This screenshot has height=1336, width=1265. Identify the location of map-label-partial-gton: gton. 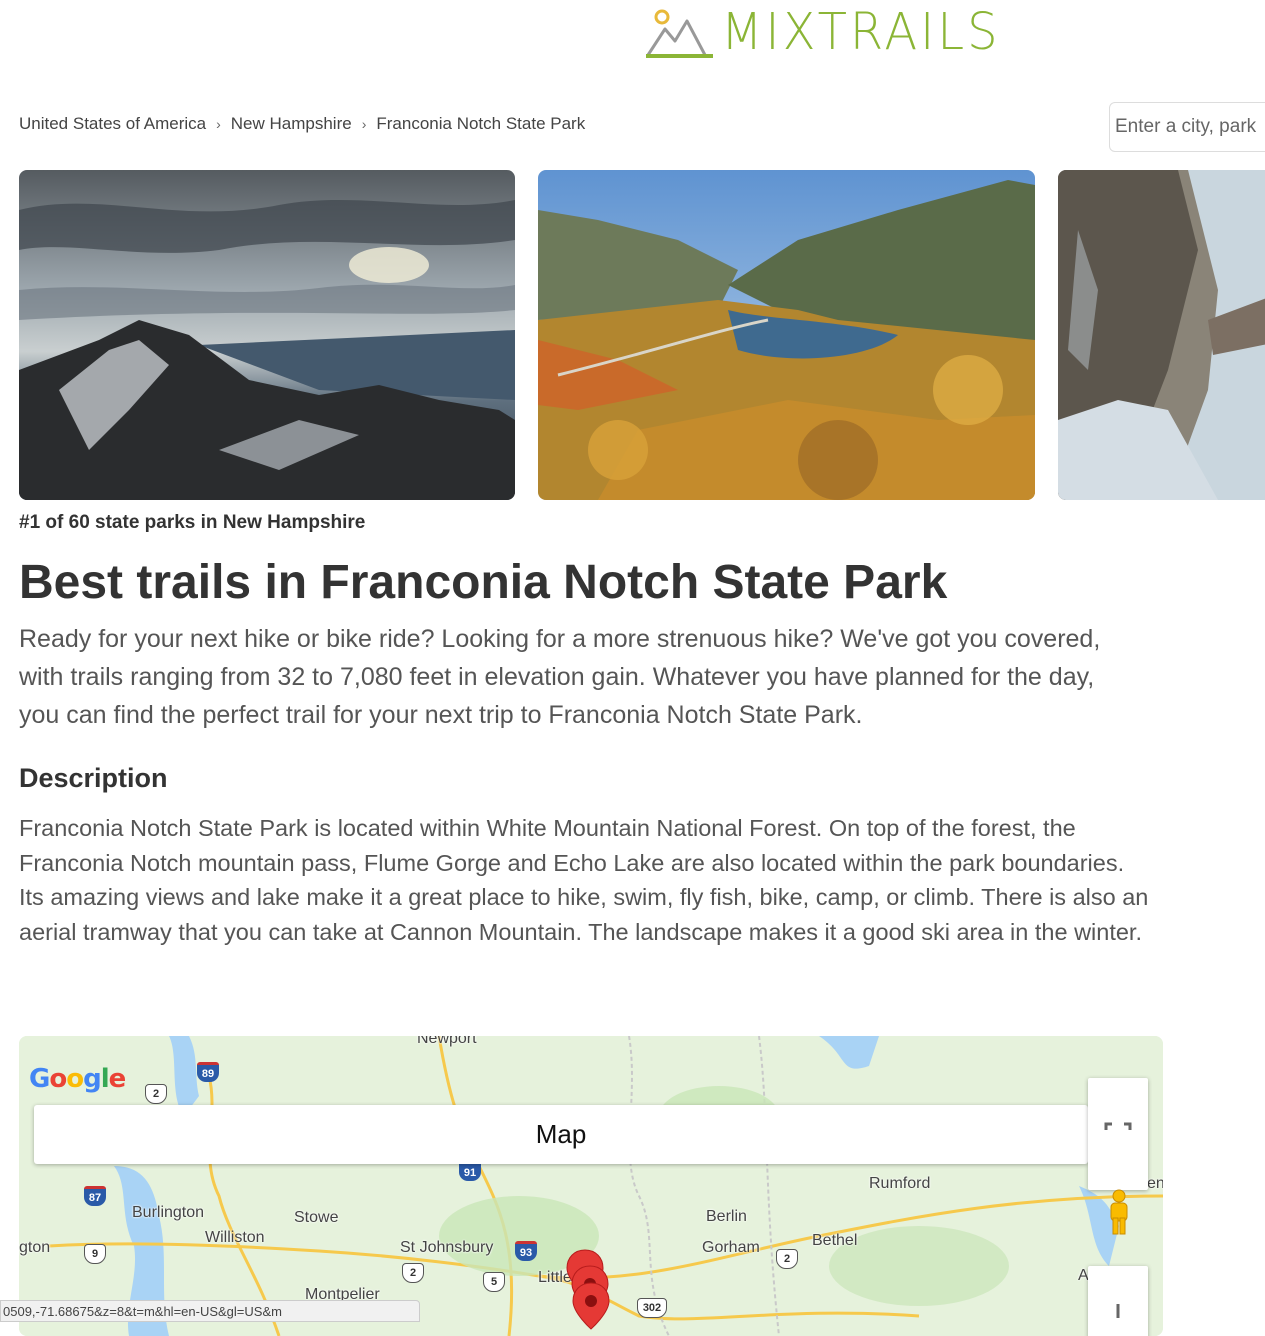
(35, 1247).